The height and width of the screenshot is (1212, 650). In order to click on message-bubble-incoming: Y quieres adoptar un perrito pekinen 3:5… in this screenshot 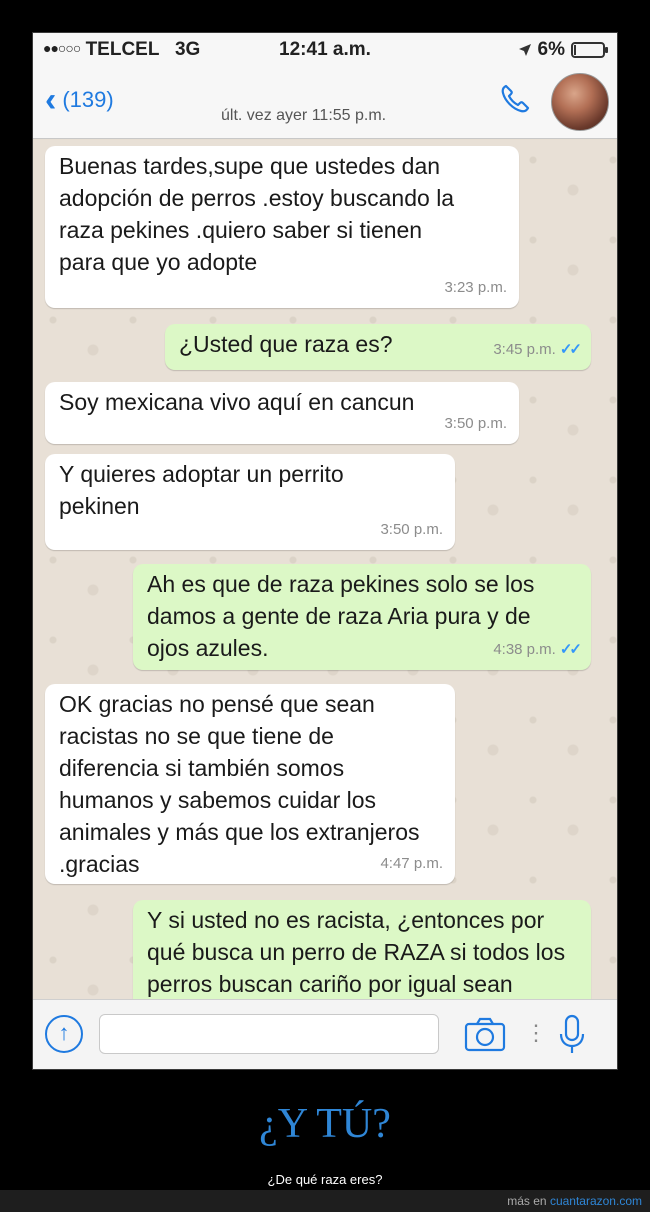, I will do `click(250, 502)`.